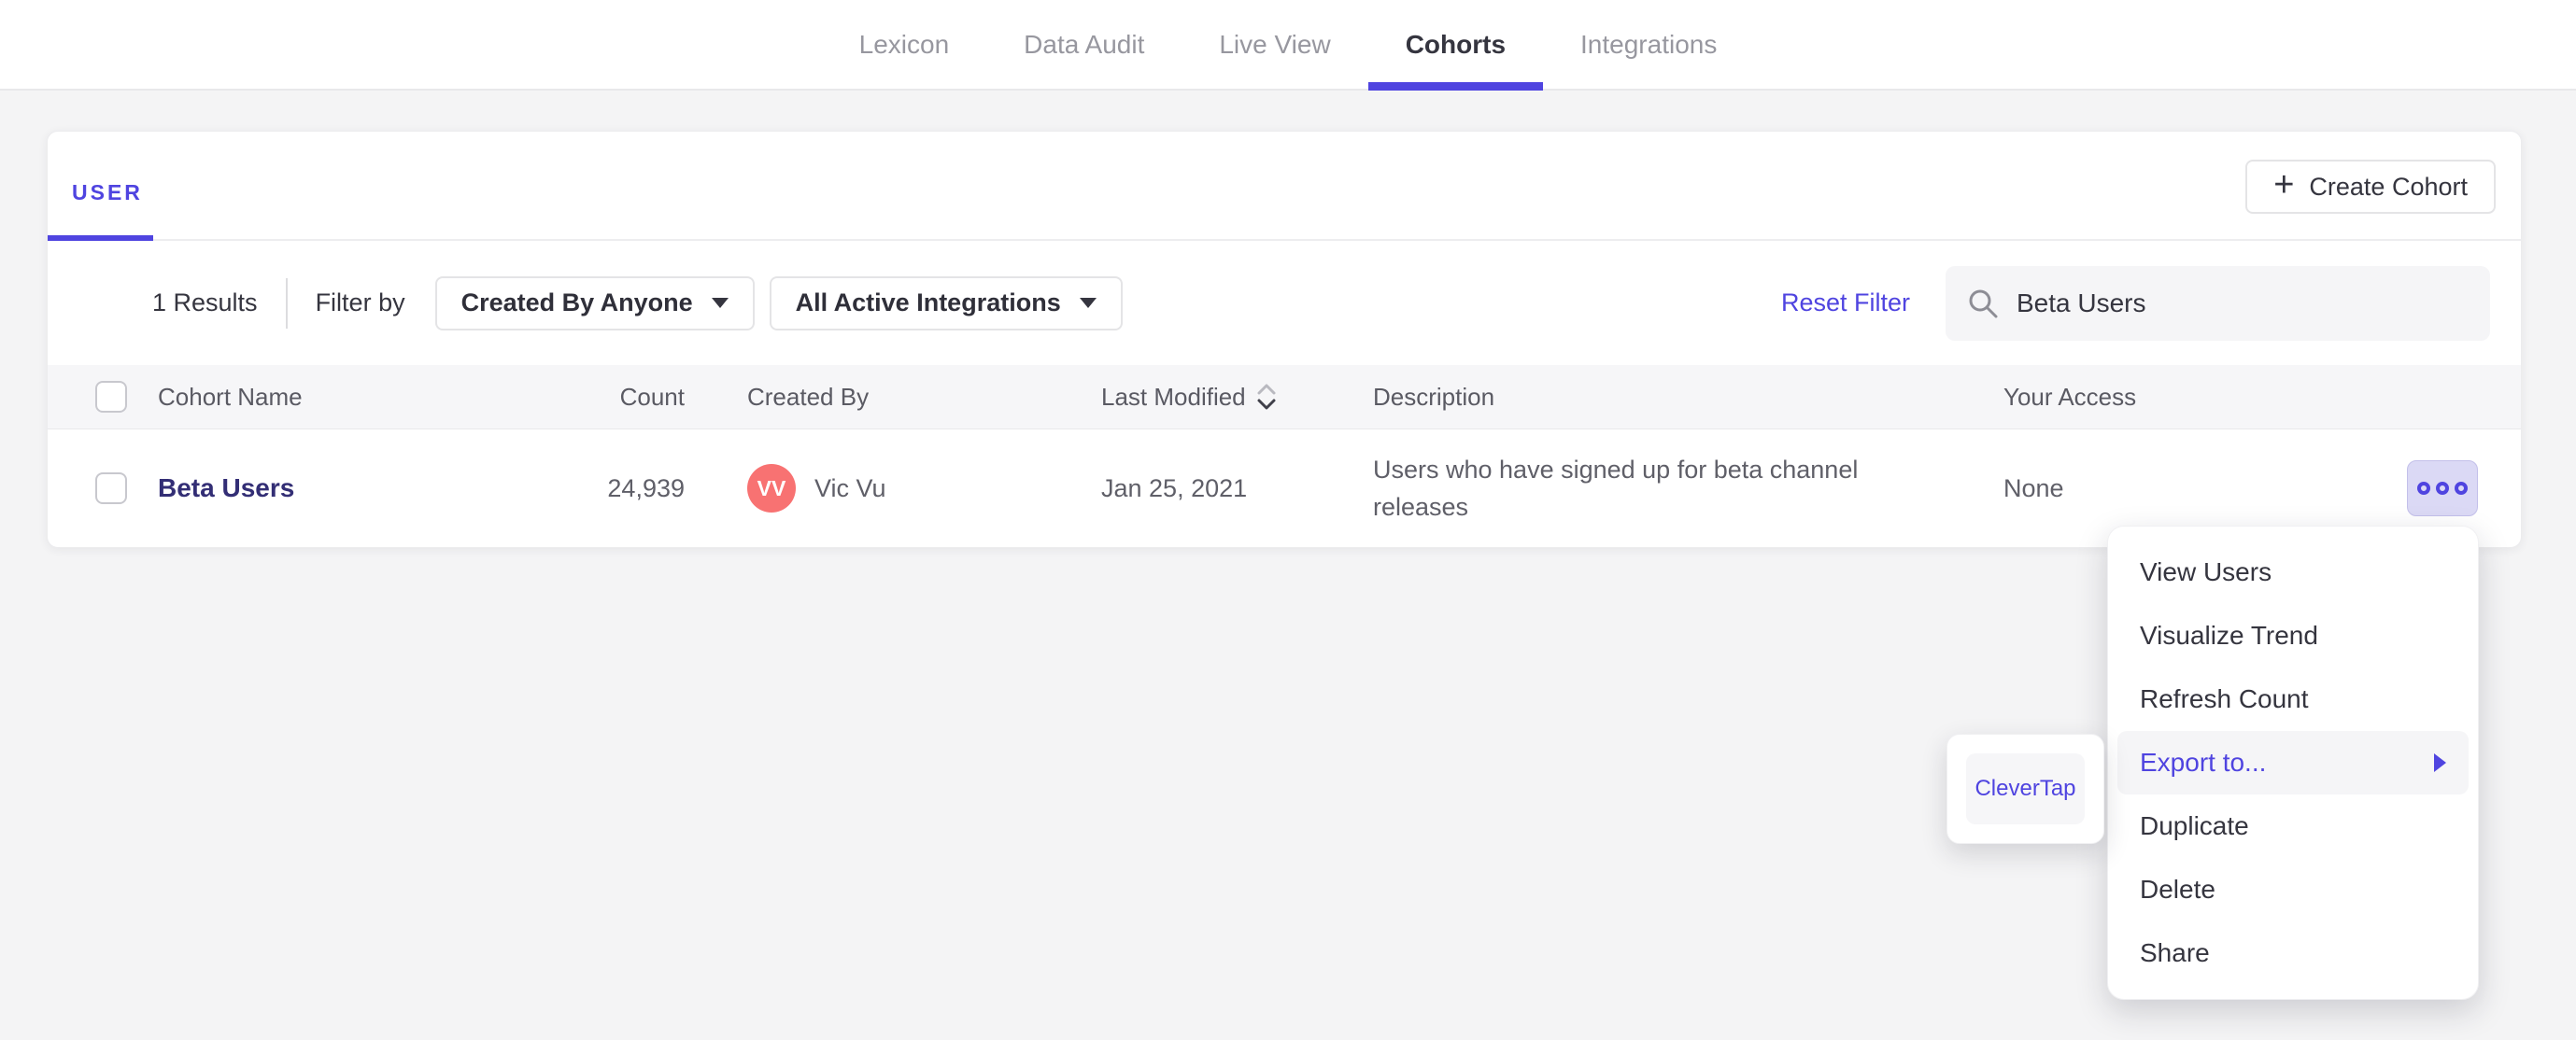 The image size is (2576, 1040). Describe the element at coordinates (2284, 184) in the screenshot. I see `plus-icon: +` at that location.